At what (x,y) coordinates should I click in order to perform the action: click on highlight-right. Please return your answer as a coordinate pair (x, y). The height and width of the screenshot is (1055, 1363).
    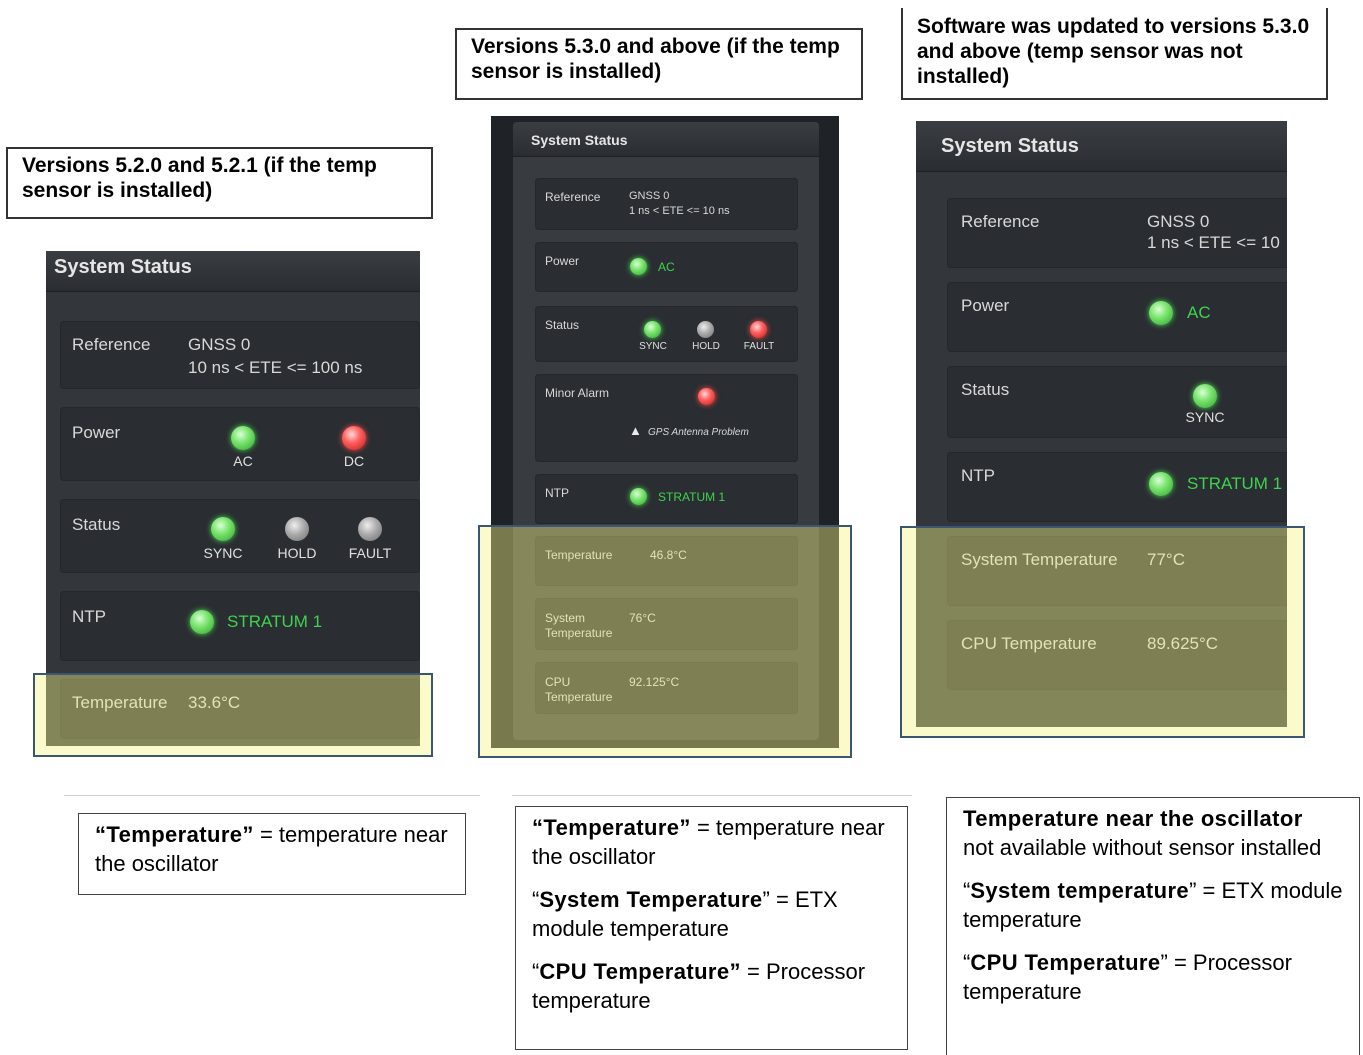
    Looking at the image, I should click on (1102, 632).